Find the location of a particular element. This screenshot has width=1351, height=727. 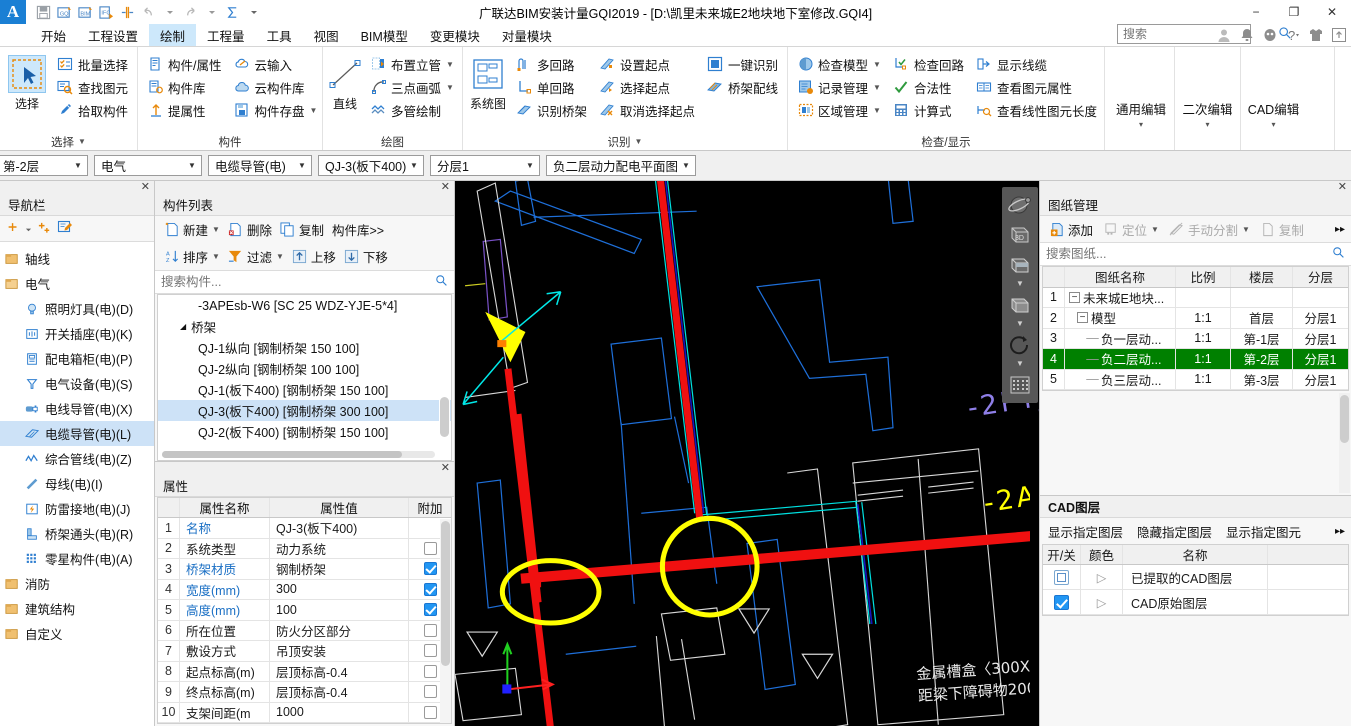

line-tool-button: 直线 is located at coordinates (345, 81).